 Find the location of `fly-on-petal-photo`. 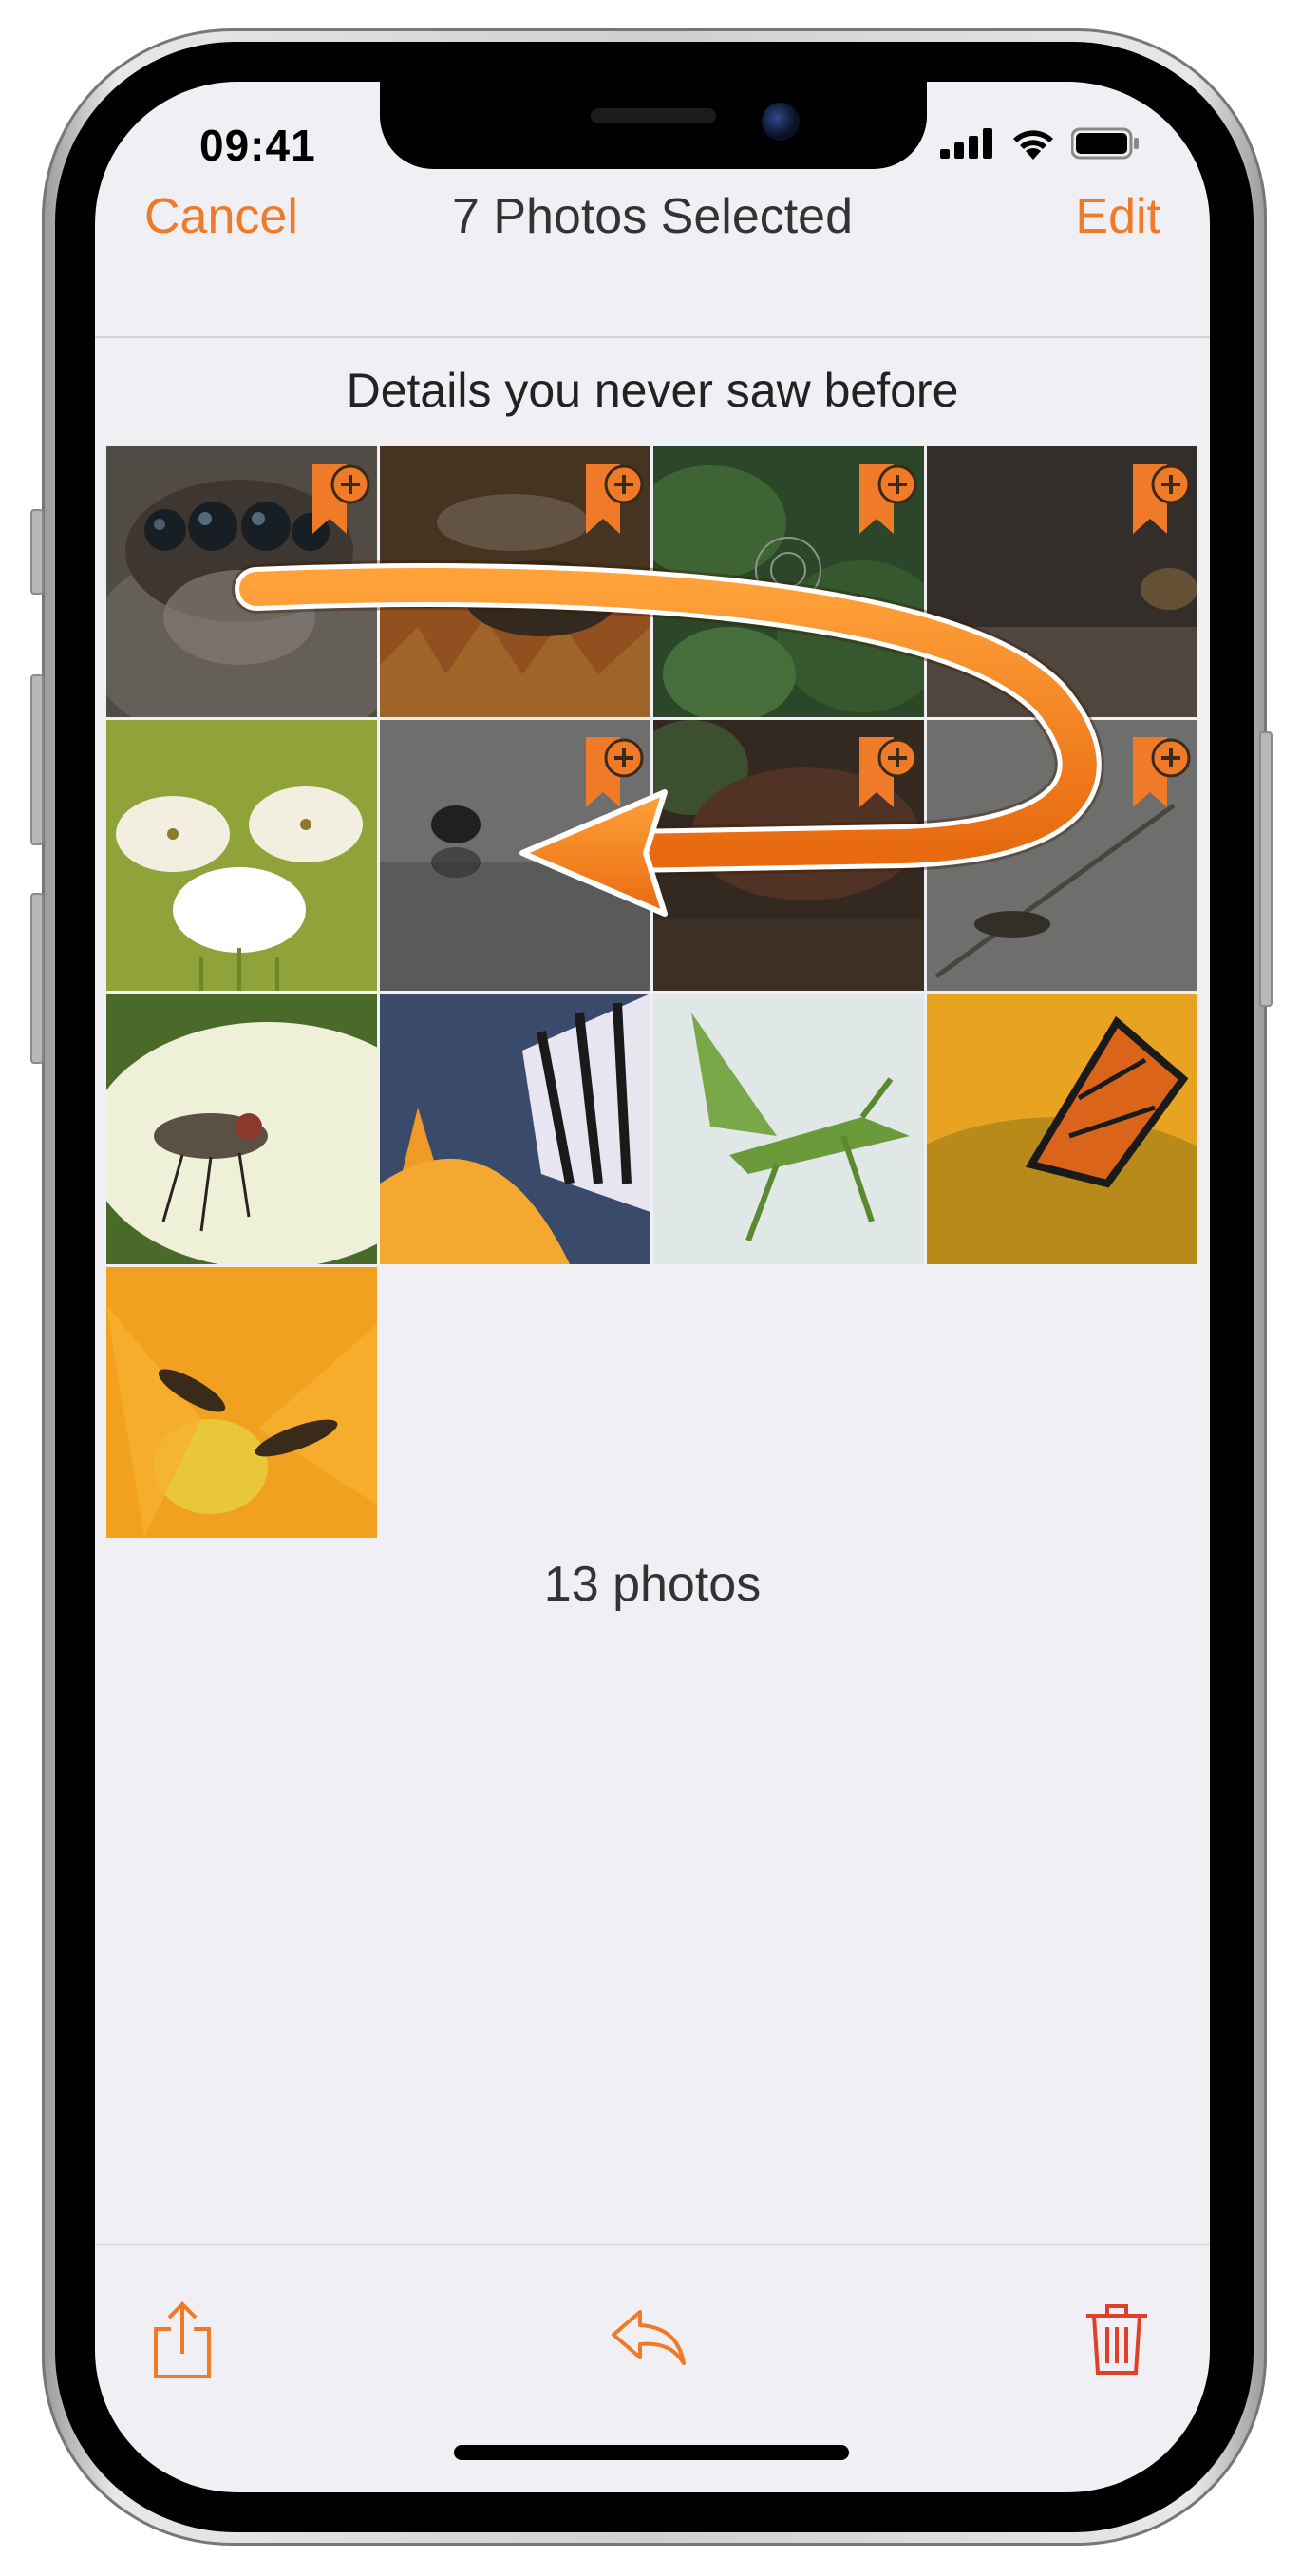

fly-on-petal-photo is located at coordinates (241, 1129).